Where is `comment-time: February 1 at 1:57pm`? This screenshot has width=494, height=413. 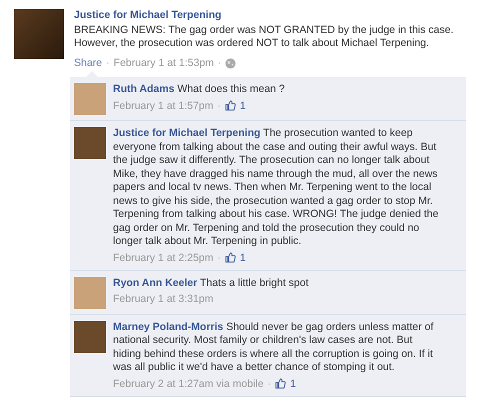 comment-time: February 1 at 1:57pm is located at coordinates (163, 105).